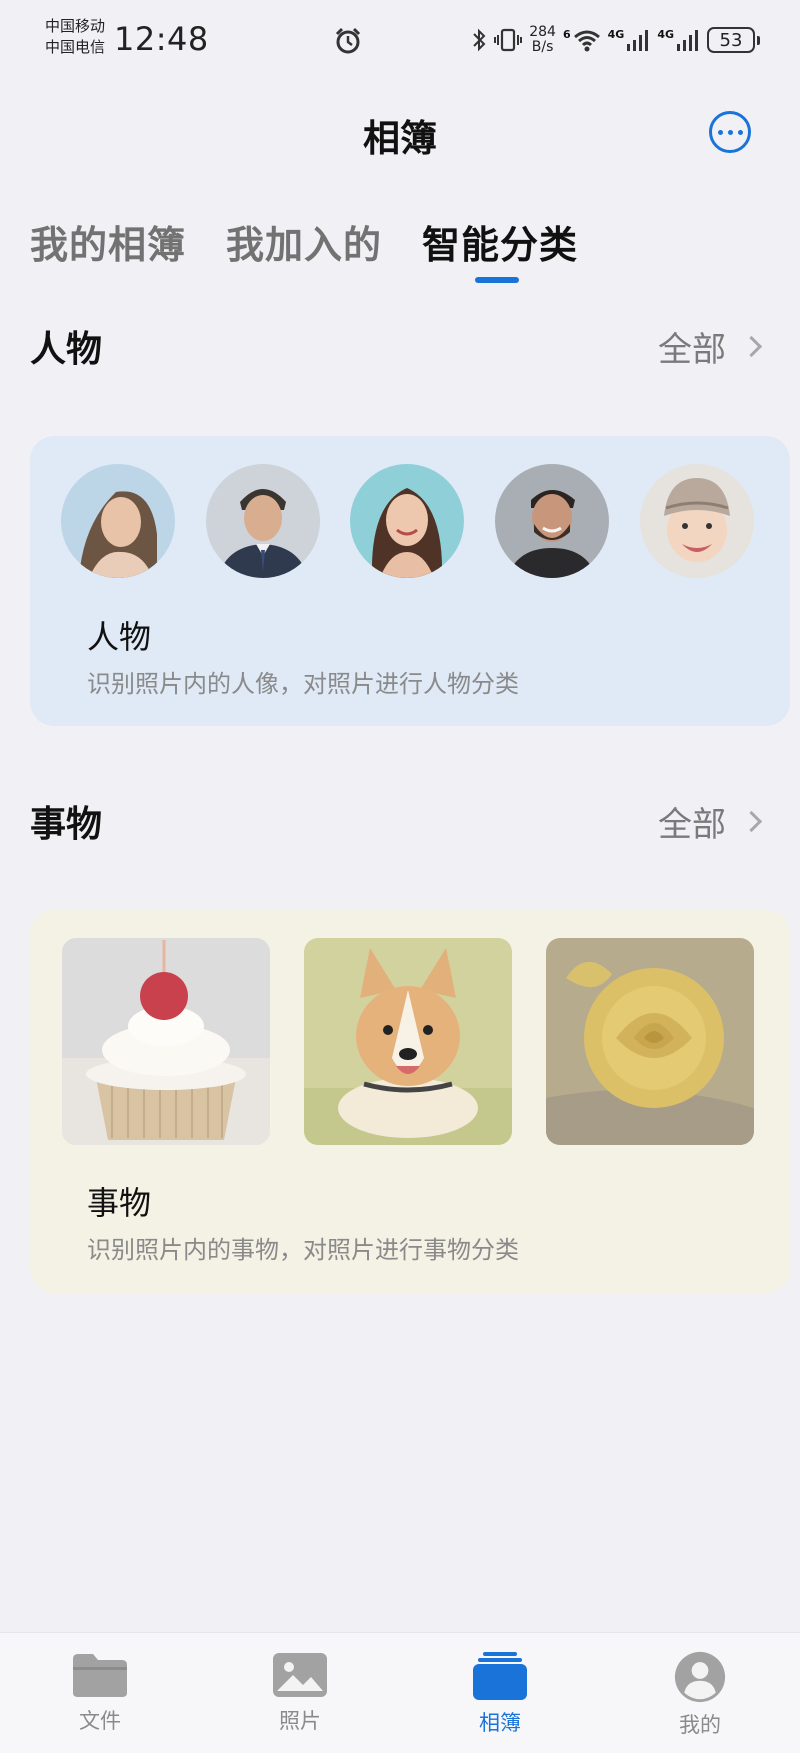  I want to click on carrier-info: 中国移动 中国电信, so click(75, 37).